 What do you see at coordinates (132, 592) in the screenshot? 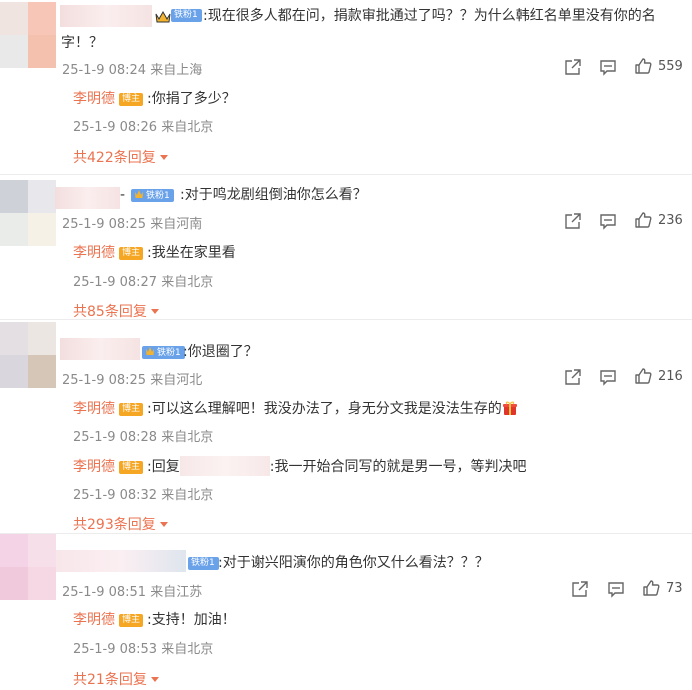
I see `comment-meta: 25-1-9 08:51 来自江苏` at bounding box center [132, 592].